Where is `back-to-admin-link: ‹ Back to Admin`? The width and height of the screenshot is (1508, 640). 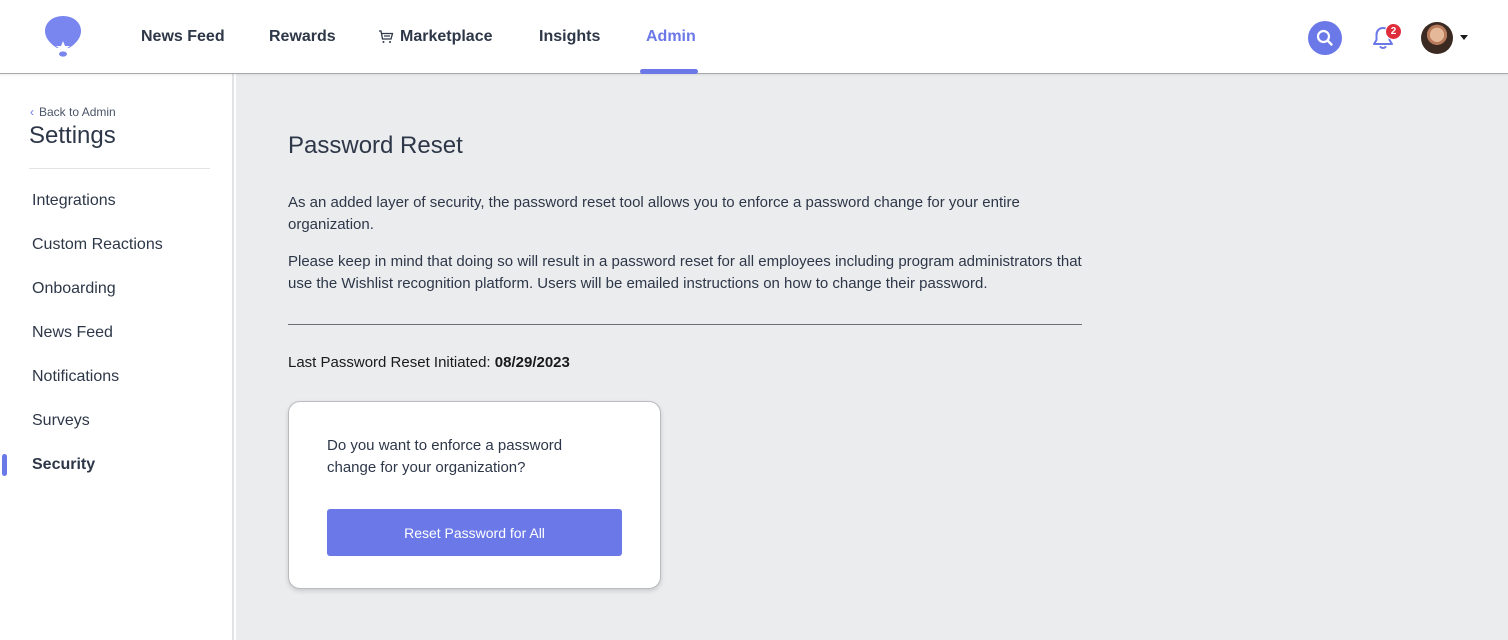
back-to-admin-link: ‹ Back to Admin is located at coordinates (73, 112).